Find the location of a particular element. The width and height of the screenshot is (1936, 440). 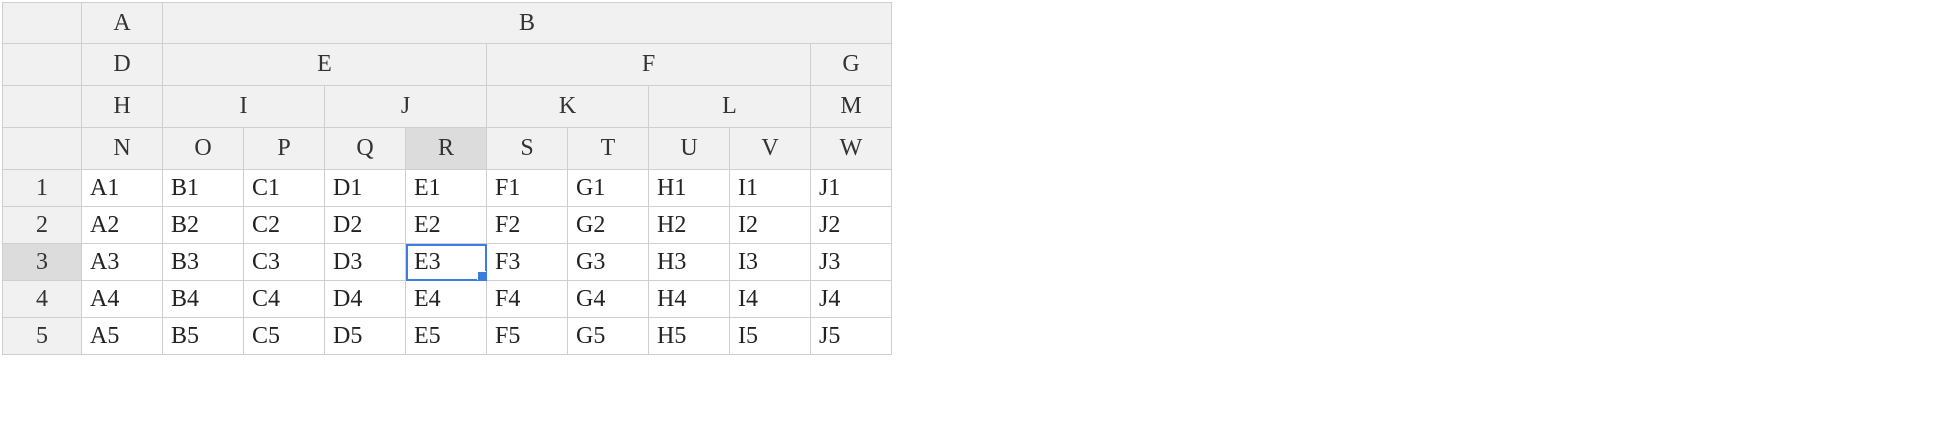

column-header-o: O is located at coordinates (203, 149).